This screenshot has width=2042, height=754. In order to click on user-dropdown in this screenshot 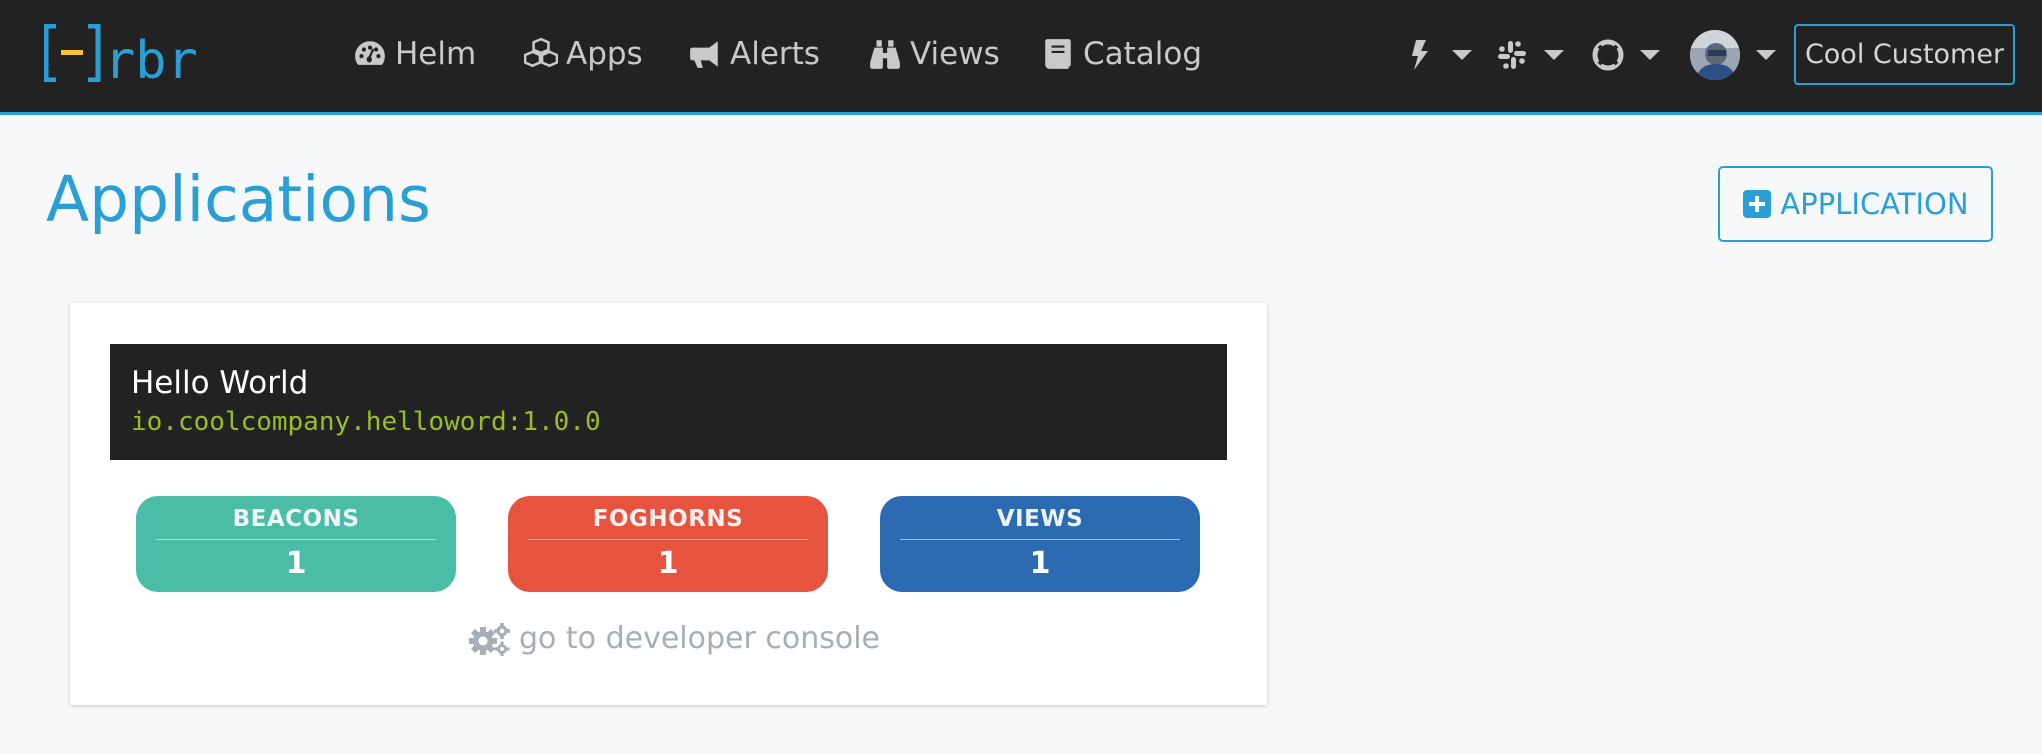, I will do `click(1733, 55)`.